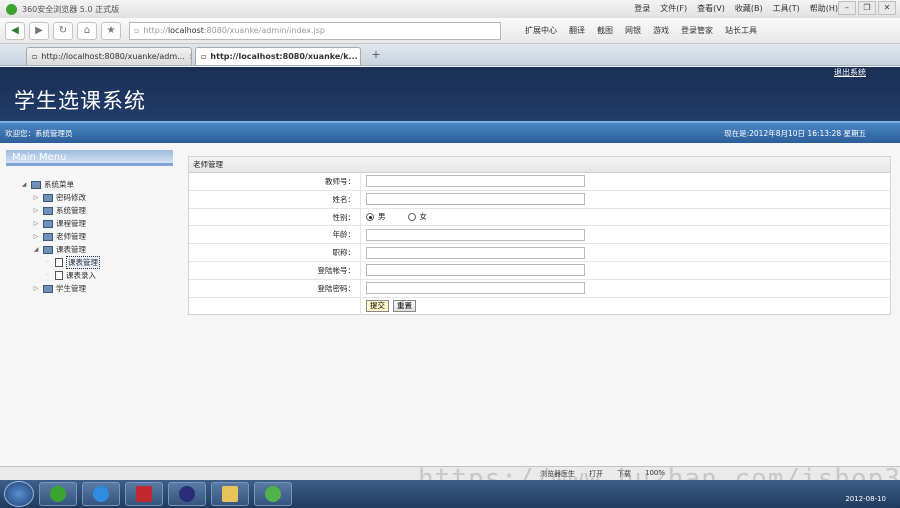 The image size is (900, 508). What do you see at coordinates (89, 197) in the screenshot?
I see `sidebar-item-password: ▷ 密码修改` at bounding box center [89, 197].